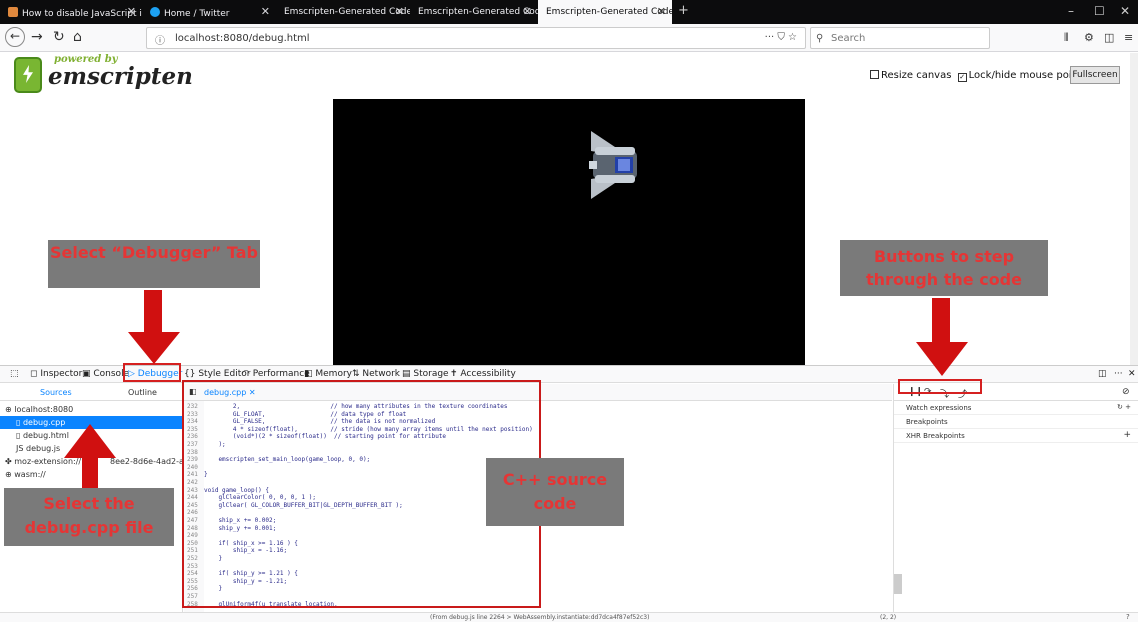 The image size is (1138, 622). Describe the element at coordinates (44, 409) in the screenshot. I see `tree-item-label: localhost:8080` at that location.